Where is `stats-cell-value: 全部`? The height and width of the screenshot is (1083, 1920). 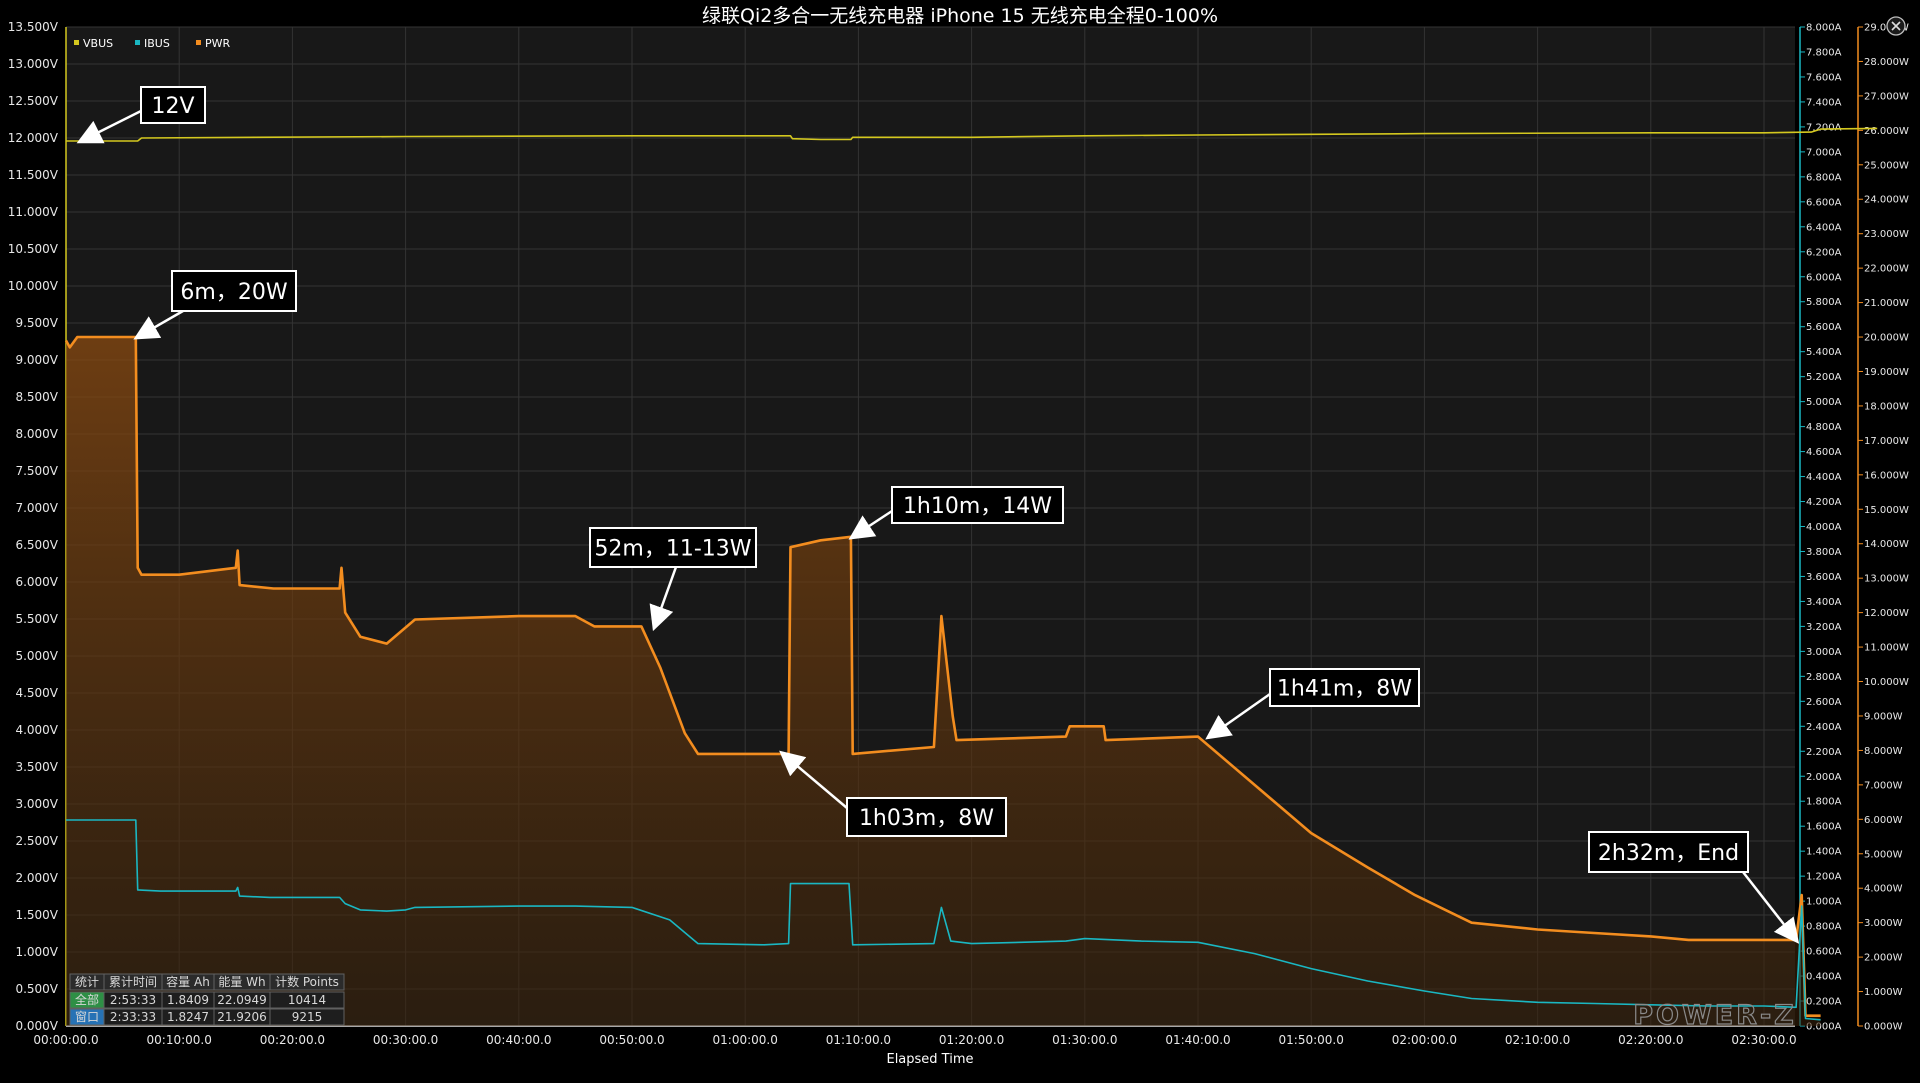
stats-cell-value: 全部 is located at coordinates (87, 999).